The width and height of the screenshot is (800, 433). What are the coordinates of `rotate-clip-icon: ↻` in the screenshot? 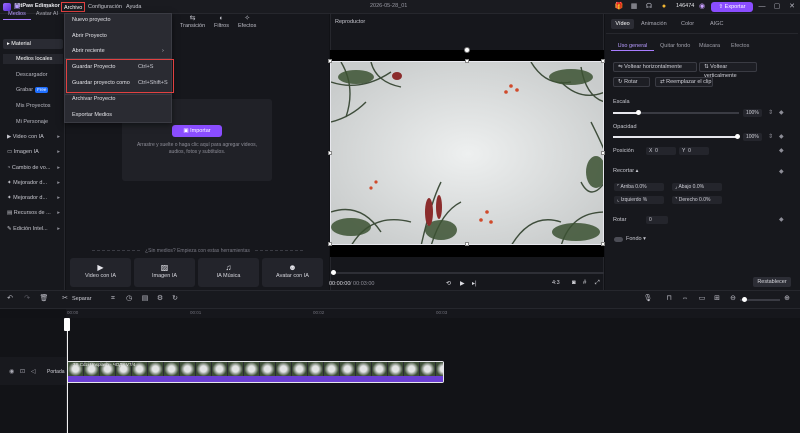 It's located at (175, 299).